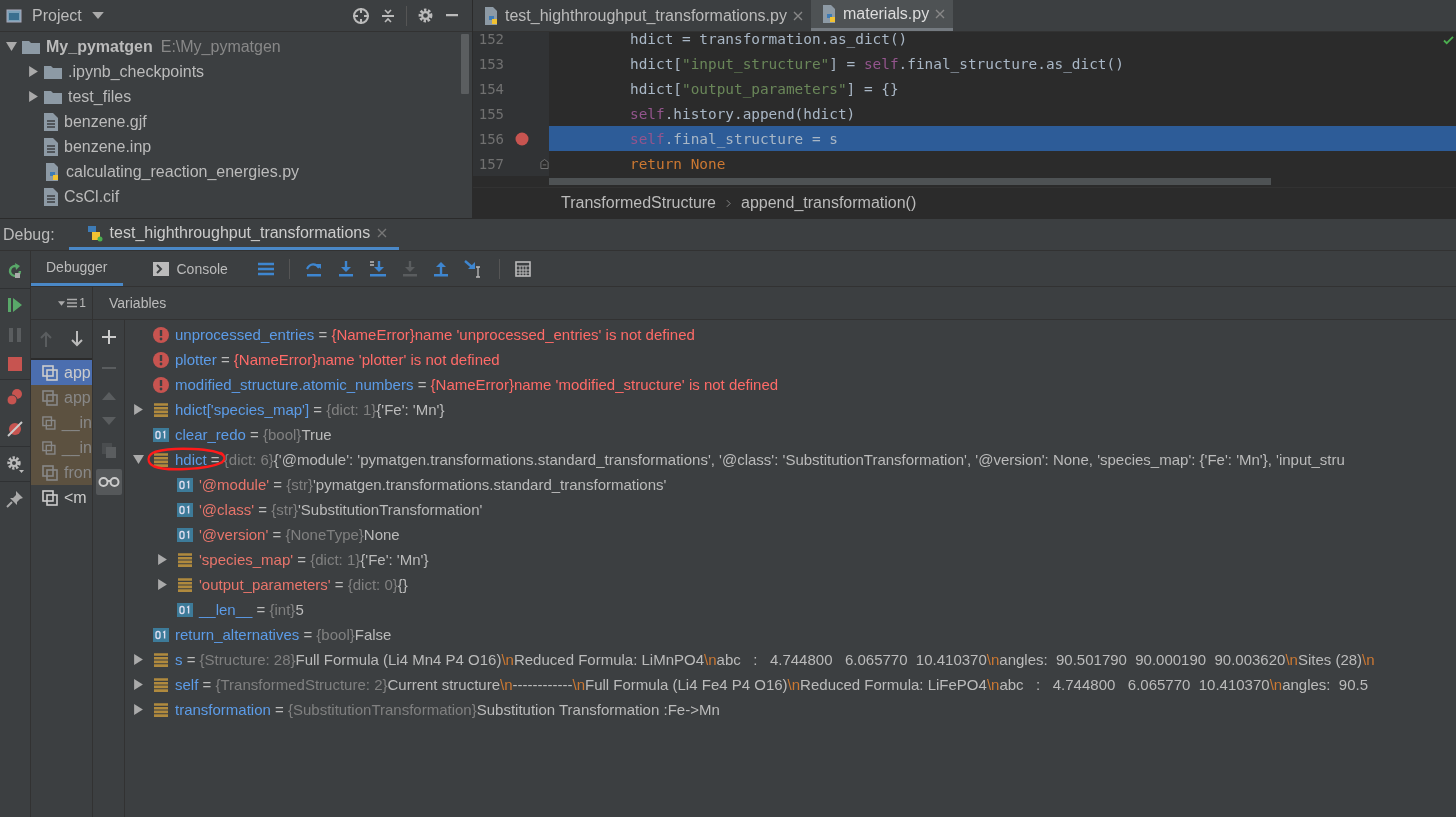 The width and height of the screenshot is (1456, 817). Describe the element at coordinates (57, 15) in the screenshot. I see `project-view-dropdown: Project` at that location.